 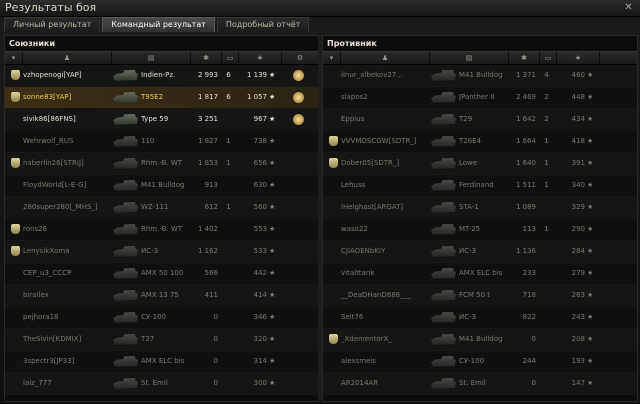 I want to click on player-name: birallex, so click(x=69, y=295).